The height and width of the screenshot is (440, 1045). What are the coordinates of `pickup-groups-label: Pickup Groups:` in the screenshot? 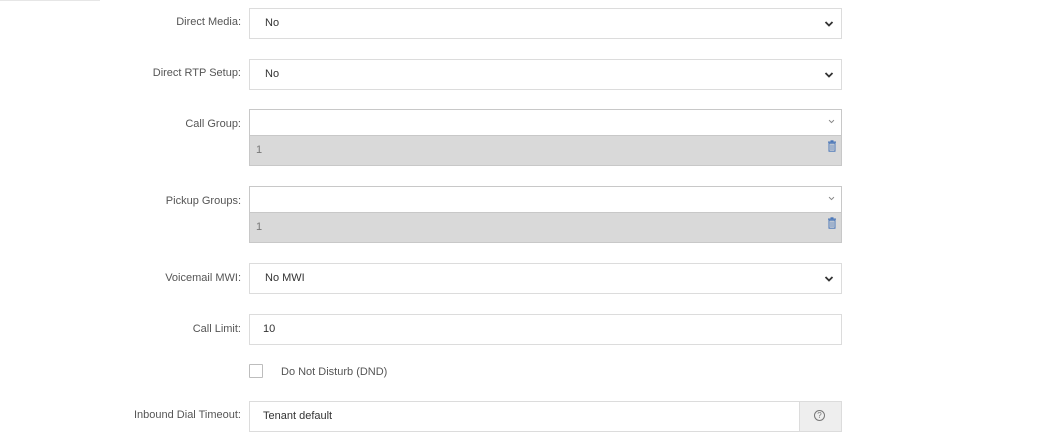 It's located at (203, 201).